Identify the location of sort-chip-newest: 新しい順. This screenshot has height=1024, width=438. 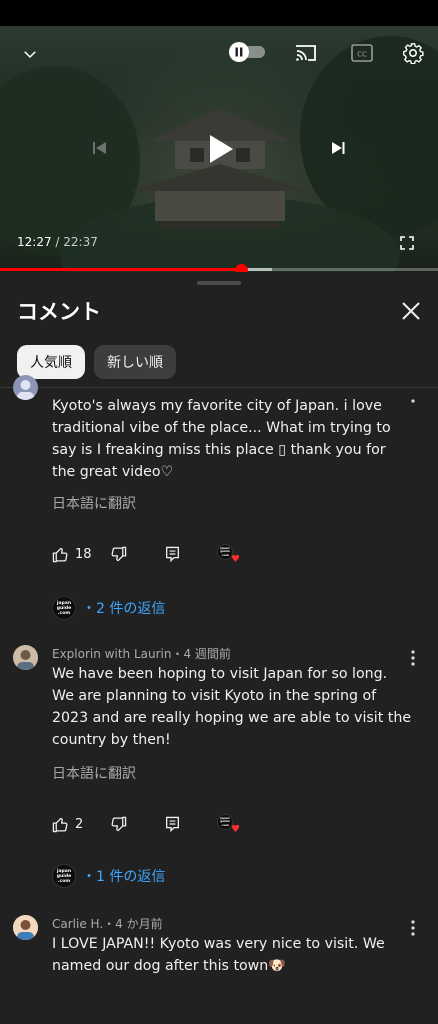
(135, 362).